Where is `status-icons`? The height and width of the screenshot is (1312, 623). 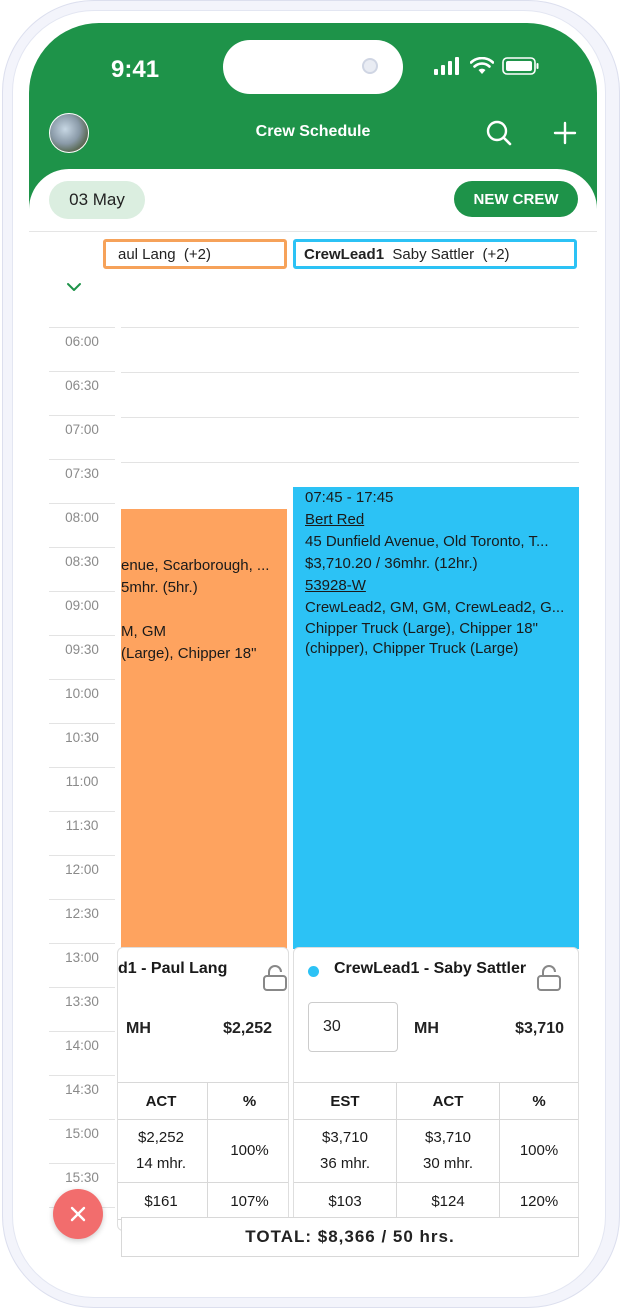
status-icons is located at coordinates (487, 66).